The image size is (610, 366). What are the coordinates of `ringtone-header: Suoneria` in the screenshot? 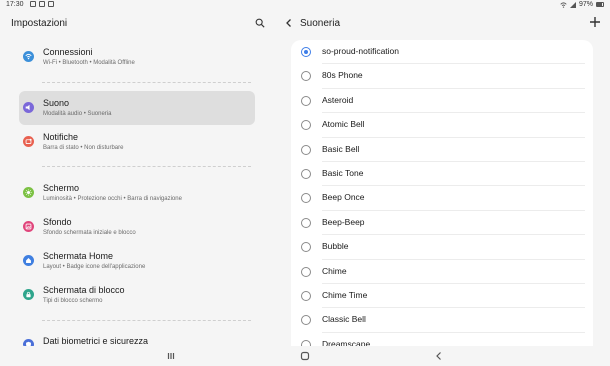 It's located at (443, 24).